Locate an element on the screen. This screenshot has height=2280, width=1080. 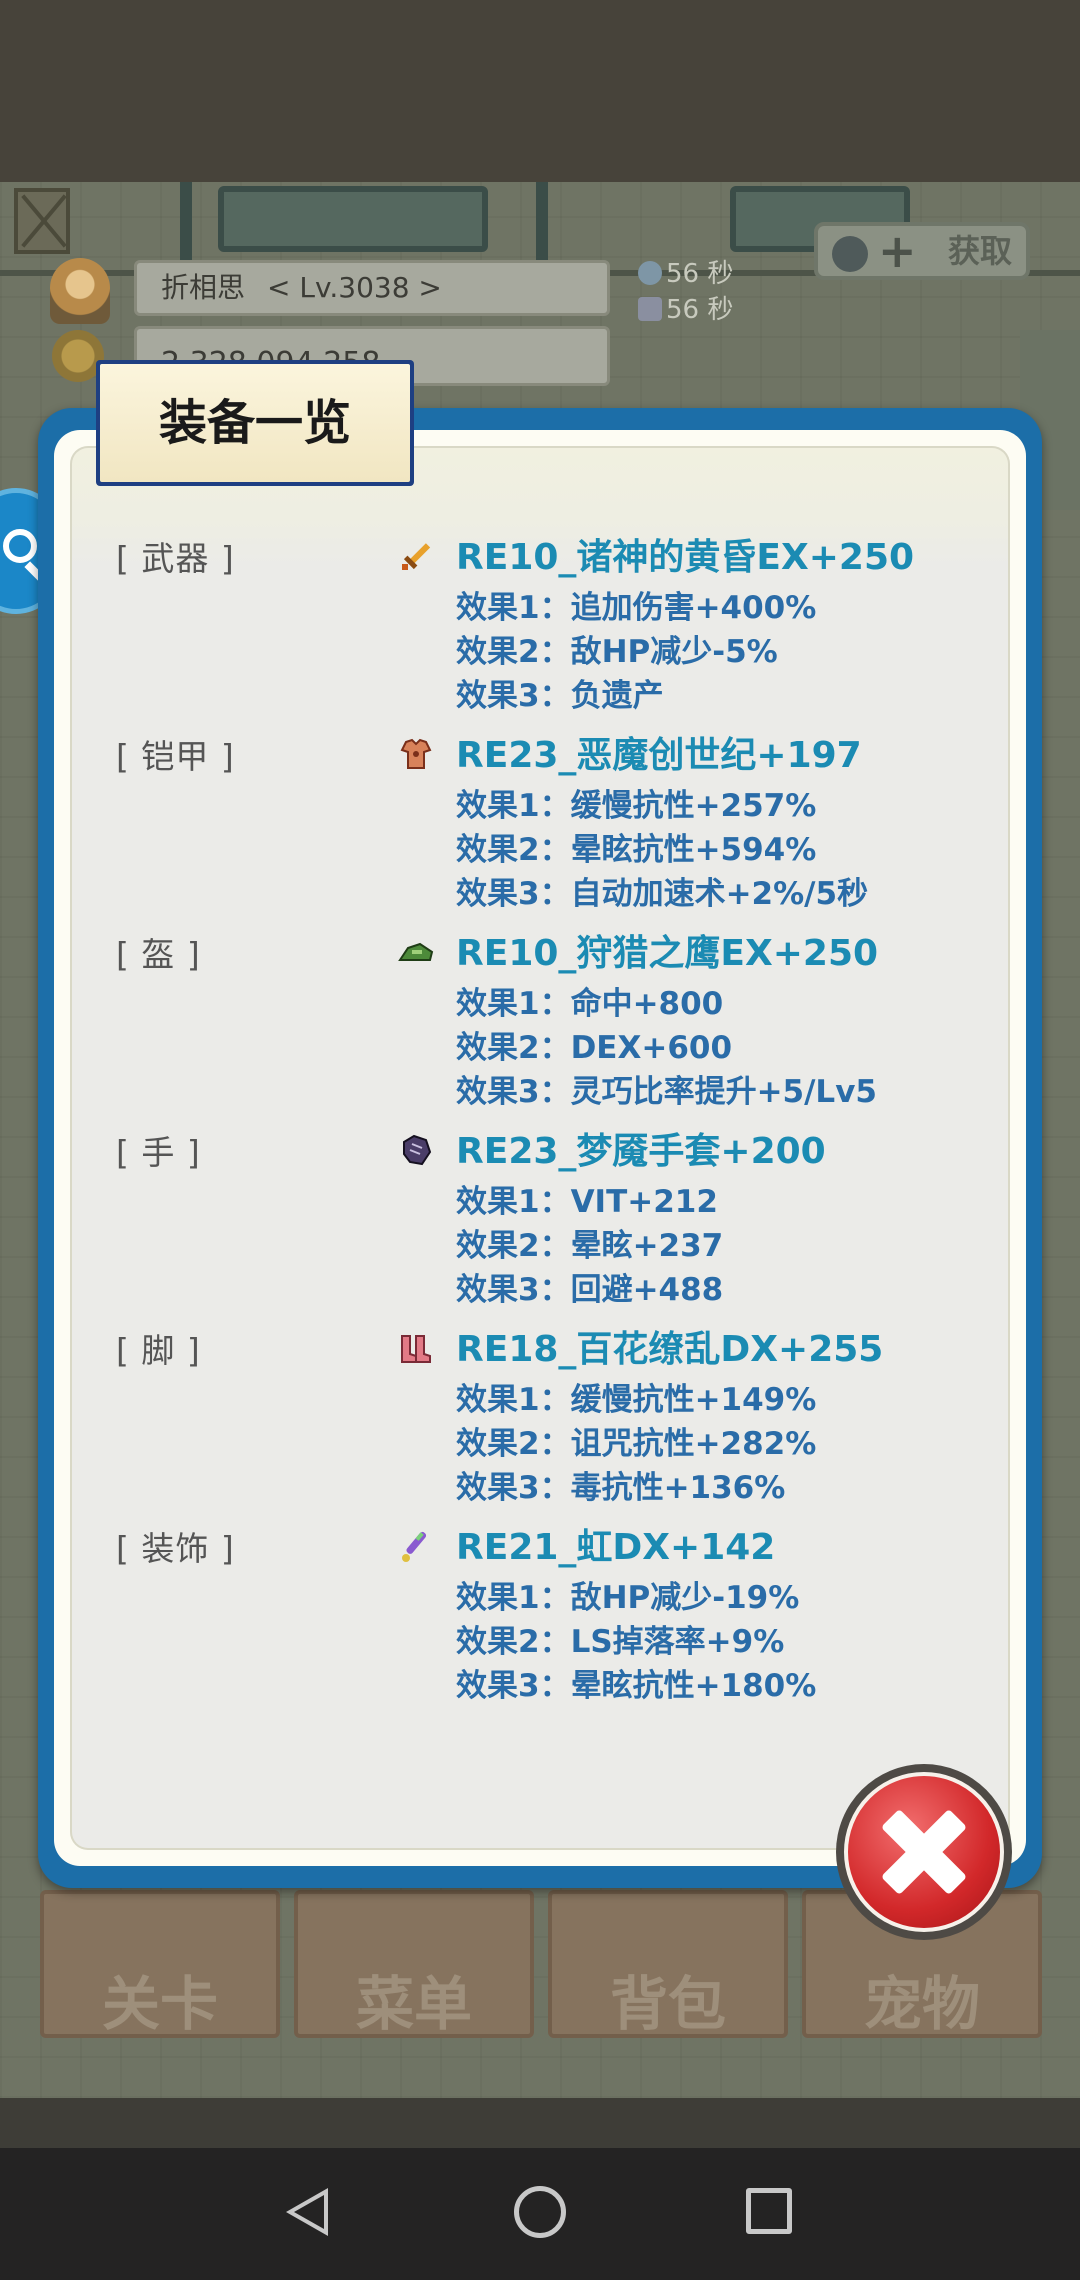
get-label: 获取 is located at coordinates (979, 251).